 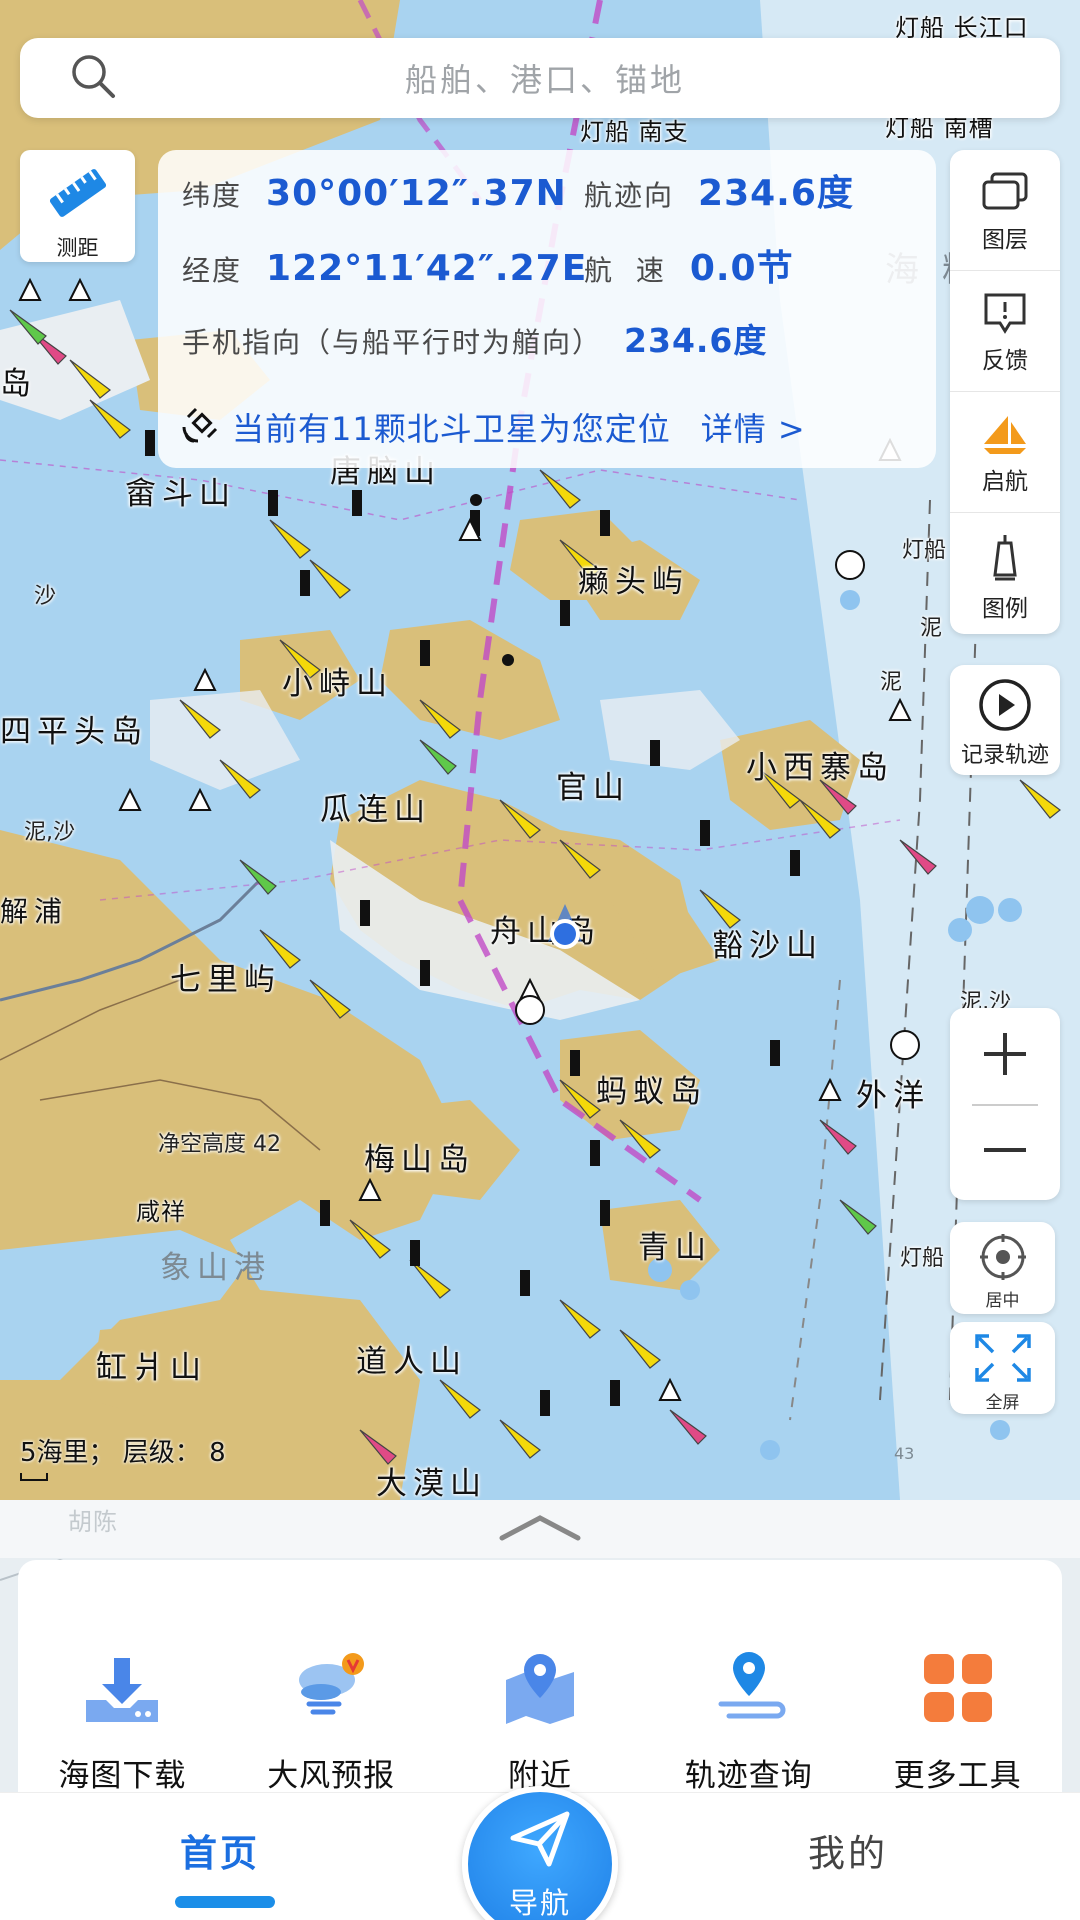 I want to click on more-tools-button: 更多工具, so click(x=958, y=1722).